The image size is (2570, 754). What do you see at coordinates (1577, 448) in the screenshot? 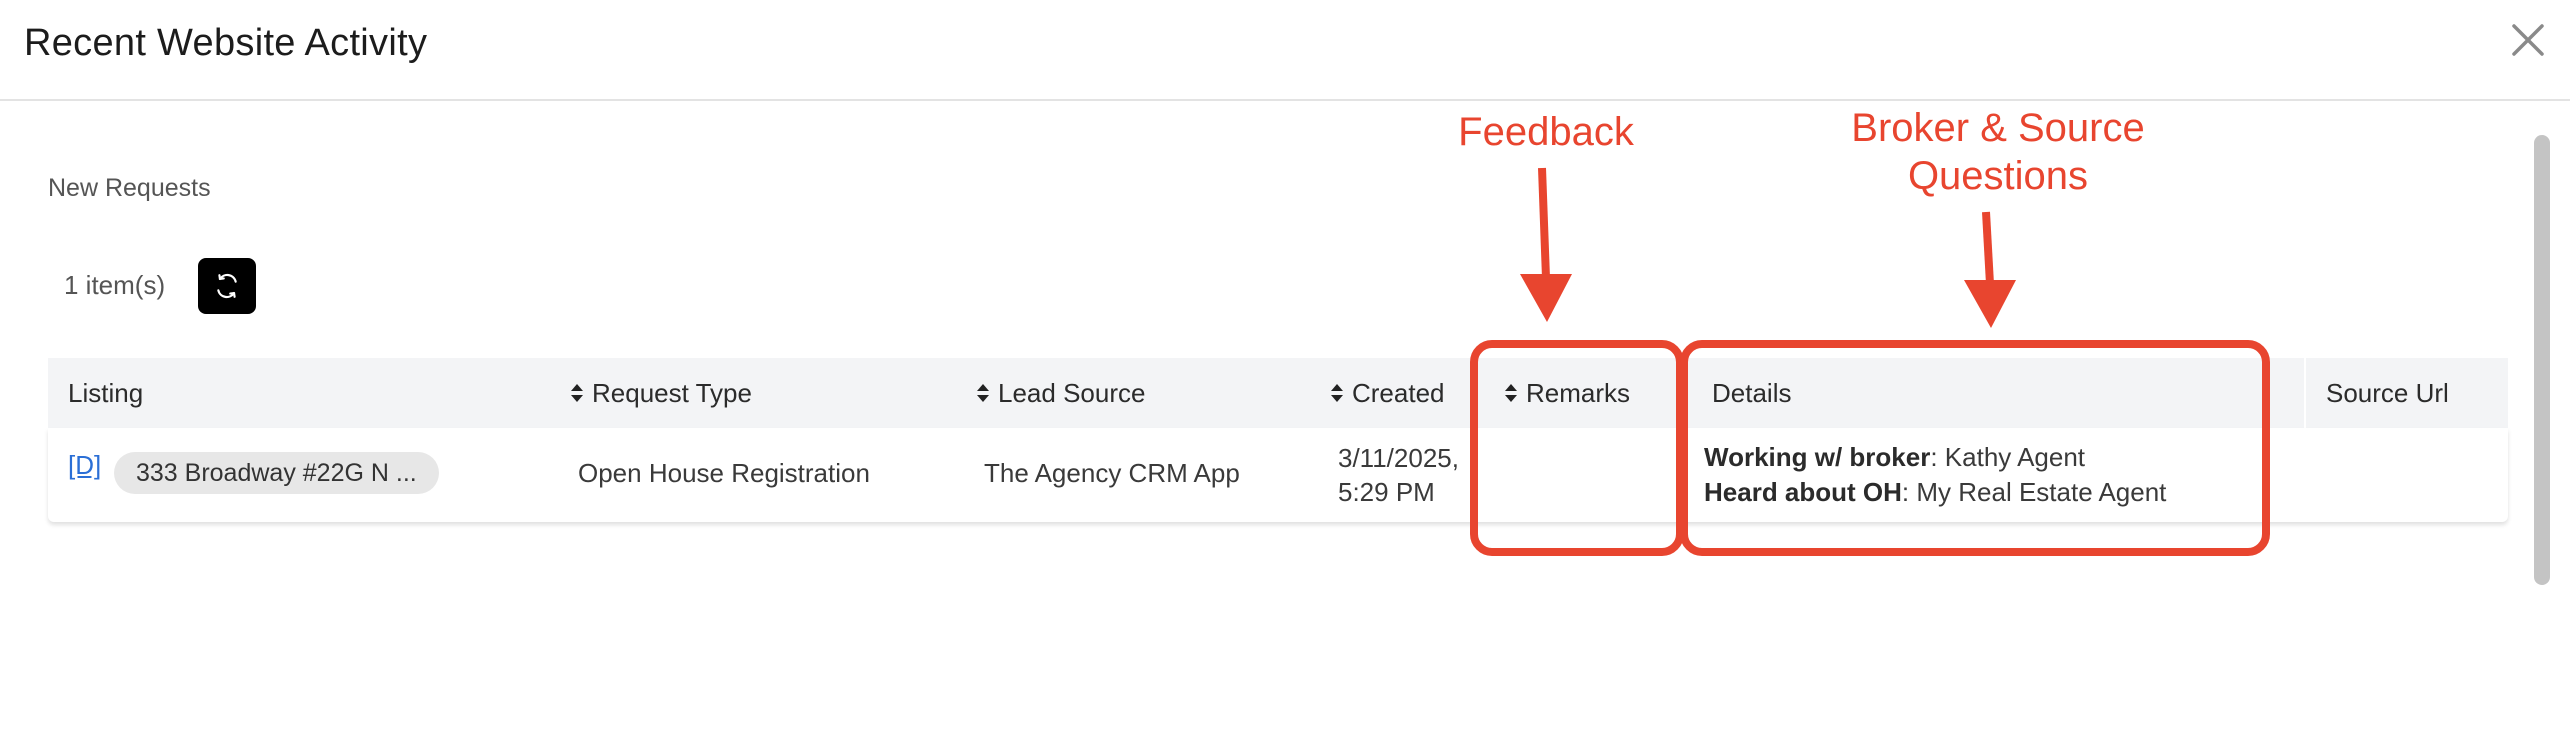
I see `annotation-box-remarks` at bounding box center [1577, 448].